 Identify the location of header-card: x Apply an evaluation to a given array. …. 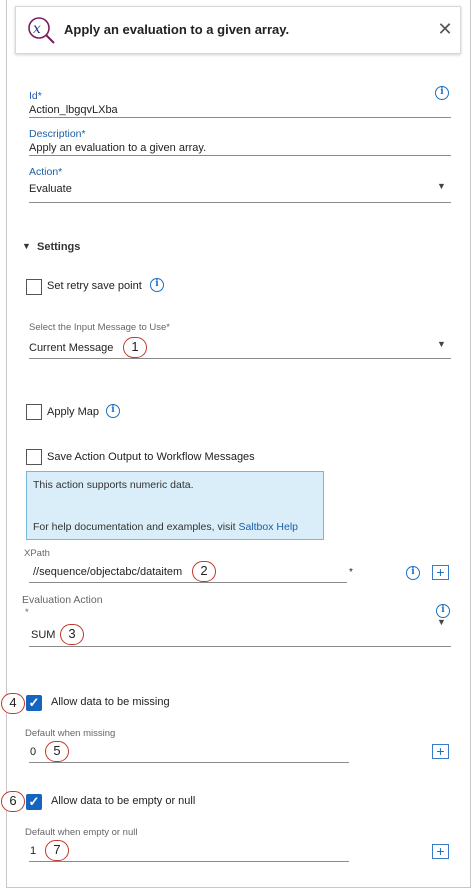
(238, 30).